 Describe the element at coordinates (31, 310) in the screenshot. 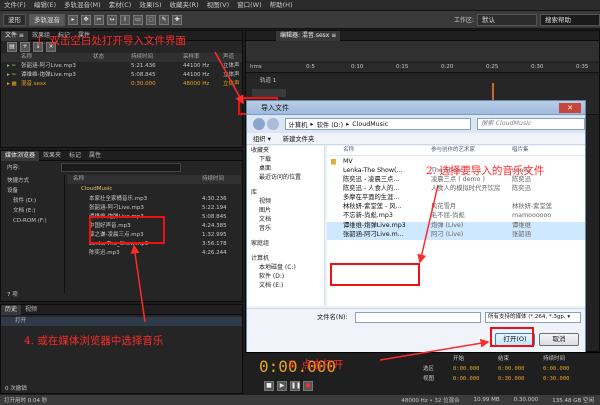

I see `tab-video: 视频` at that location.